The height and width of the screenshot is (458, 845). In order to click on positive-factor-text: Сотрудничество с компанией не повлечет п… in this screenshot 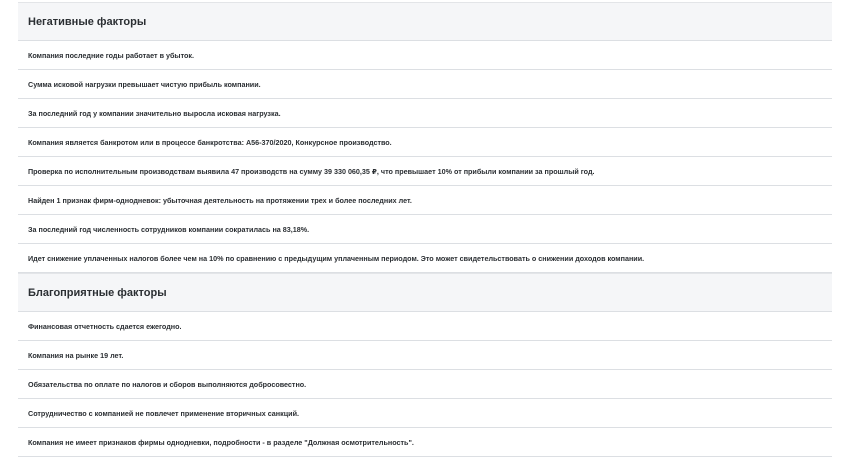, I will do `click(163, 413)`.